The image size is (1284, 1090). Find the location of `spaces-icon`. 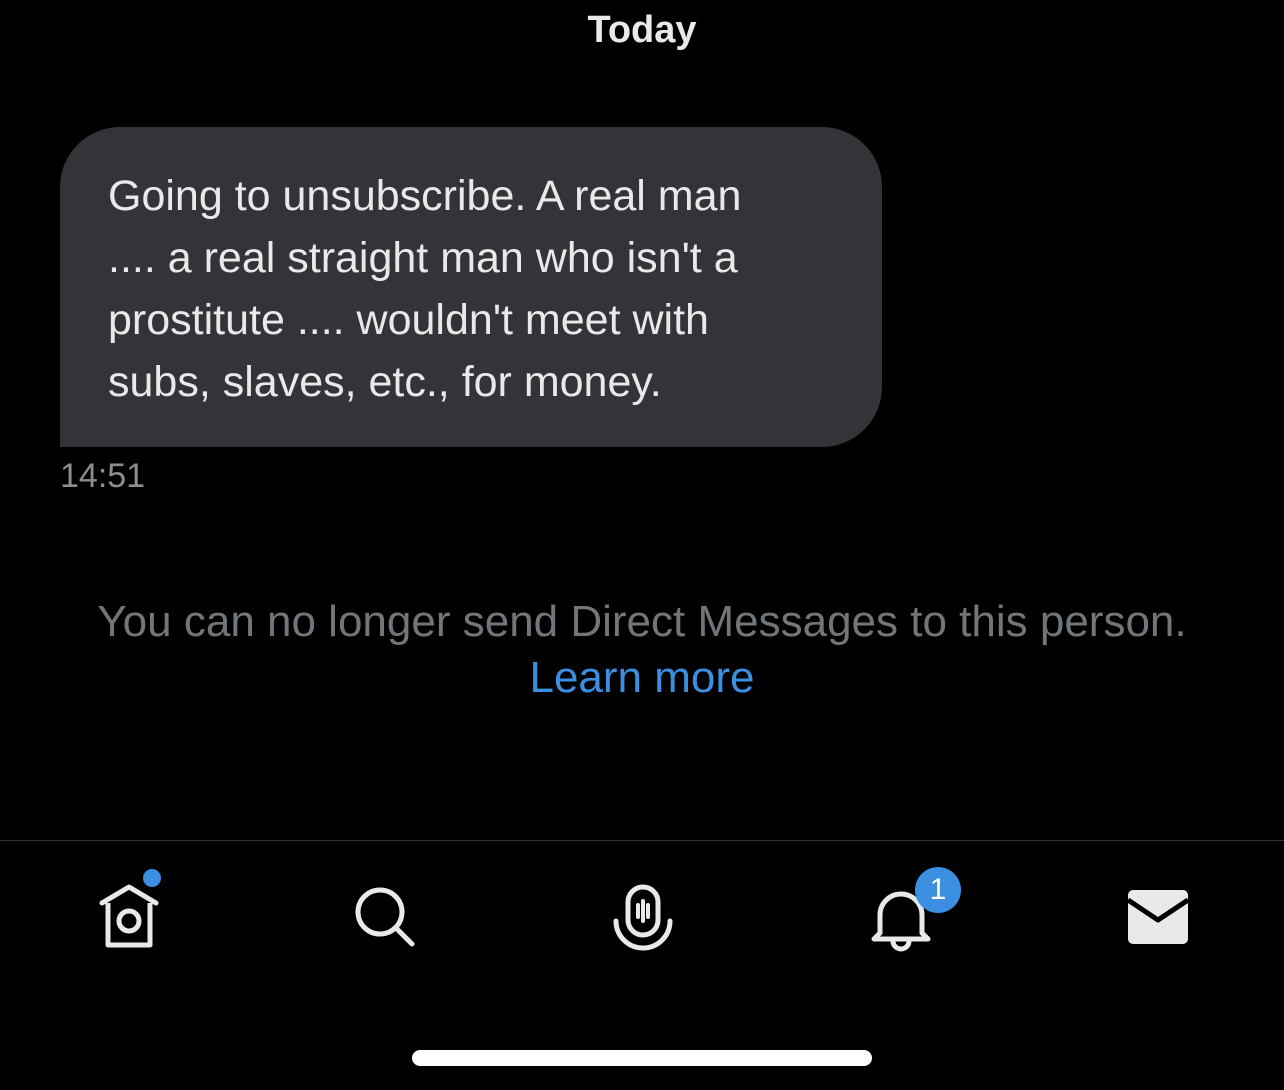

spaces-icon is located at coordinates (643, 917).